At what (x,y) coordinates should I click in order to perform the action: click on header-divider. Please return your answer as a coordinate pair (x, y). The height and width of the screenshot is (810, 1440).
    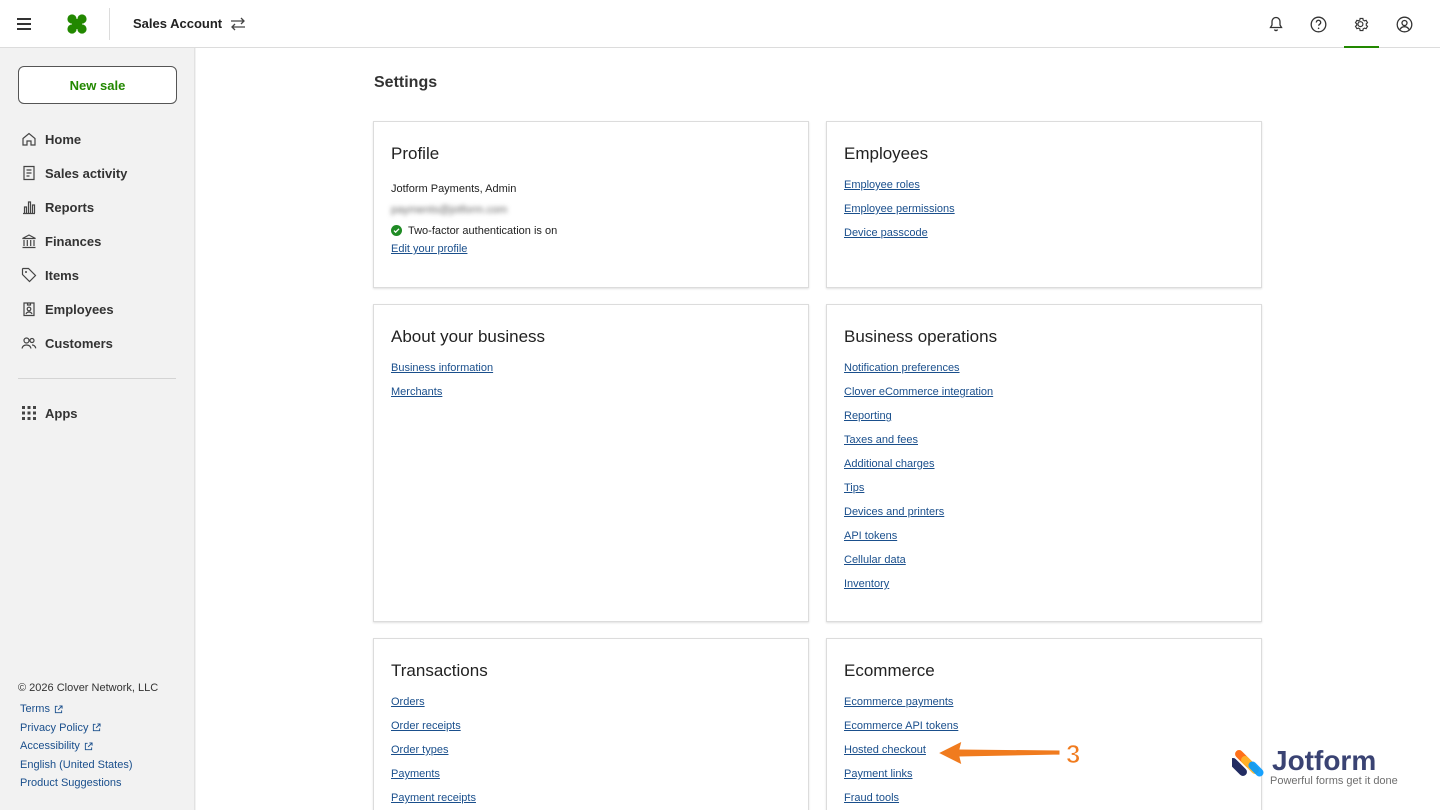
    Looking at the image, I should click on (109, 24).